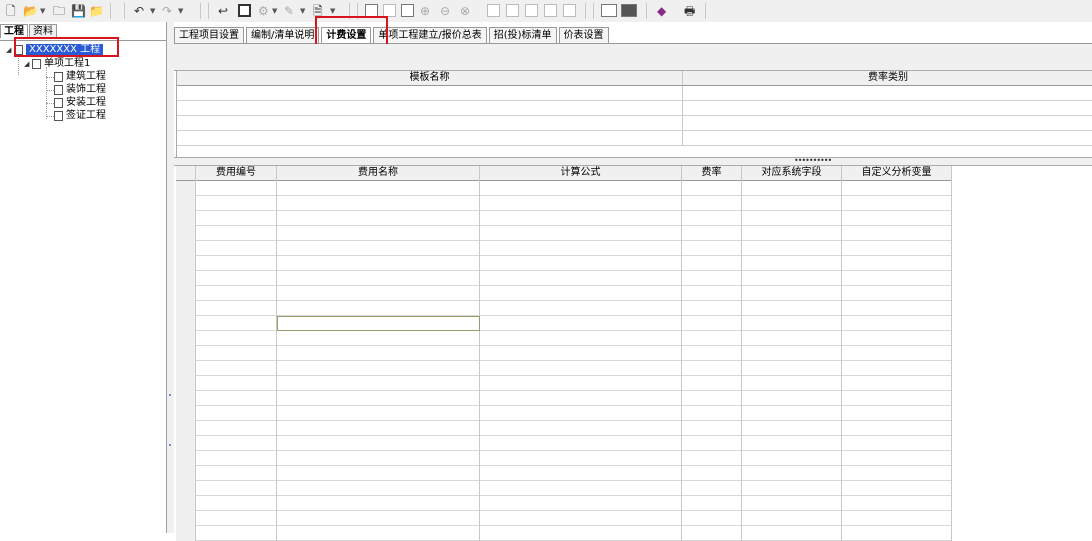 The image size is (1092, 541). I want to click on expand-arrow-icon: ◢, so click(10, 50).